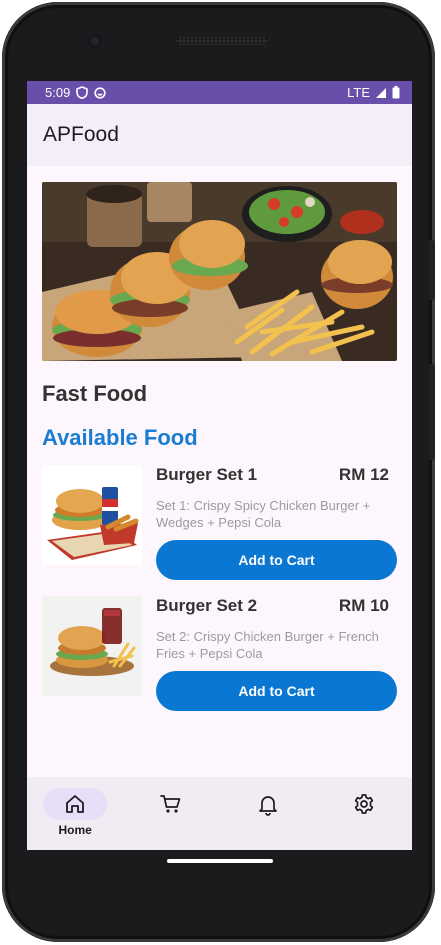  What do you see at coordinates (396, 92) in the screenshot?
I see `battery-icon` at bounding box center [396, 92].